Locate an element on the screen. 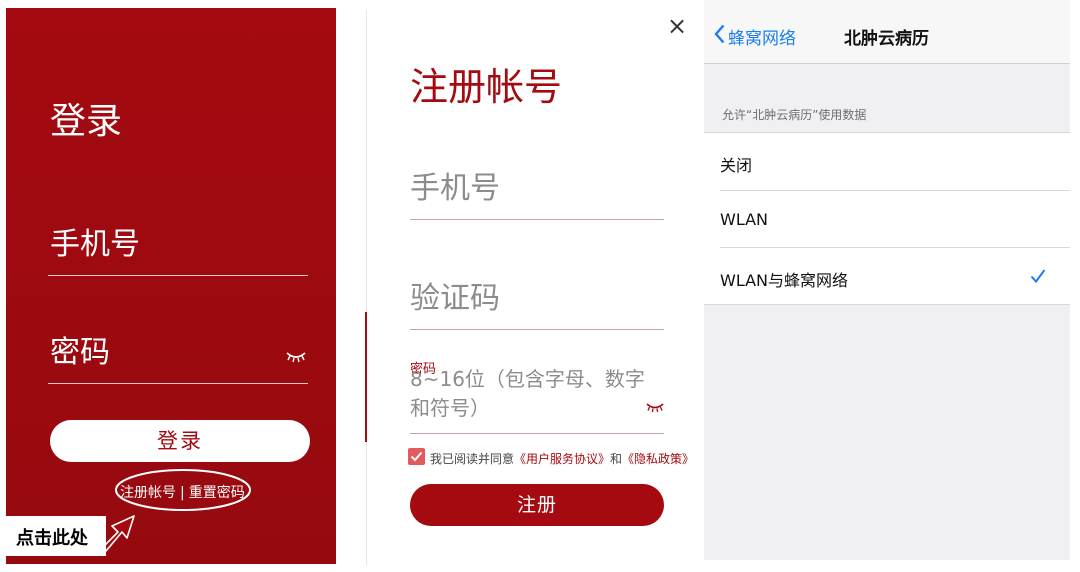 Image resolution: width=1080 pixels, height=572 pixels. register-password-field: 8~16位（包含字母、数字和符号） is located at coordinates (537, 400).